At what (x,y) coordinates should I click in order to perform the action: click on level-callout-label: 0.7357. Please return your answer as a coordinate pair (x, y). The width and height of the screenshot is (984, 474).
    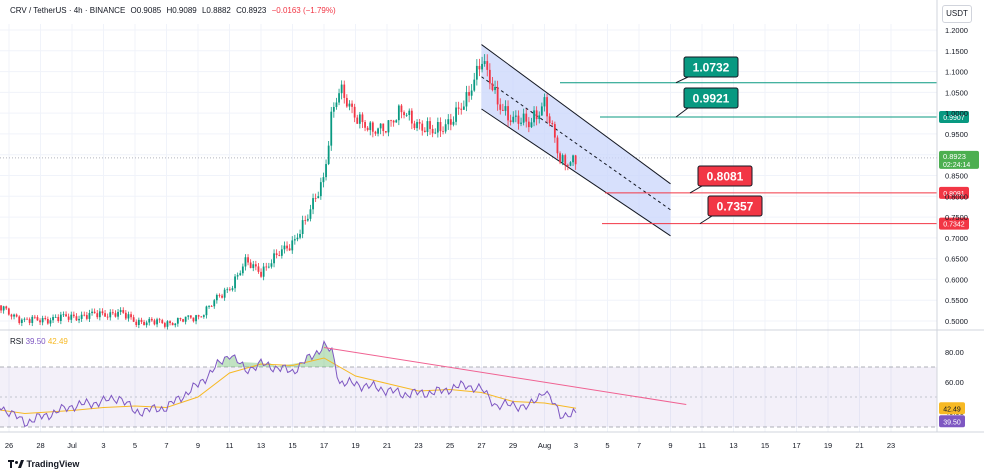
    Looking at the image, I should click on (735, 207).